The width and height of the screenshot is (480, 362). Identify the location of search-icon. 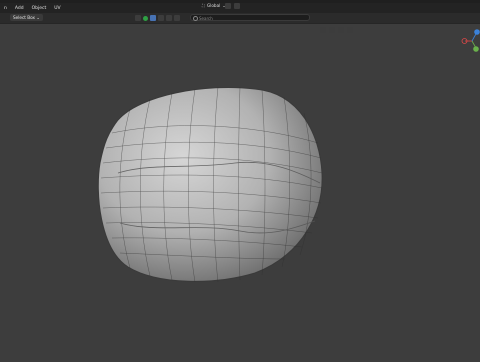
(195, 18).